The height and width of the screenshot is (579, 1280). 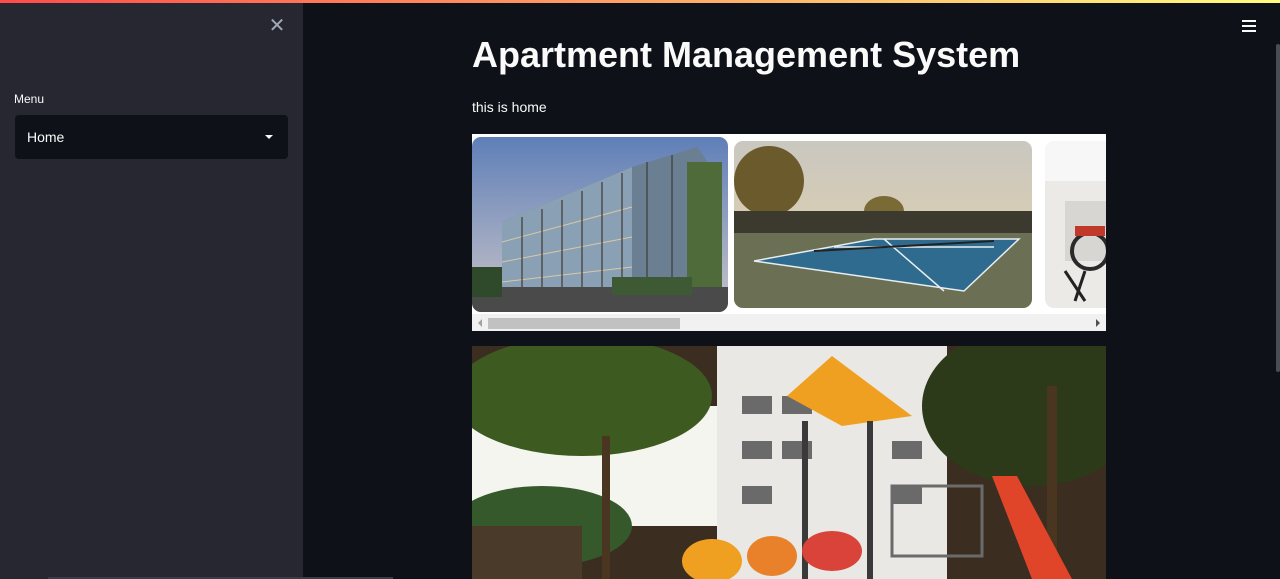 What do you see at coordinates (1075, 224) in the screenshot?
I see `carousel-image-gym` at bounding box center [1075, 224].